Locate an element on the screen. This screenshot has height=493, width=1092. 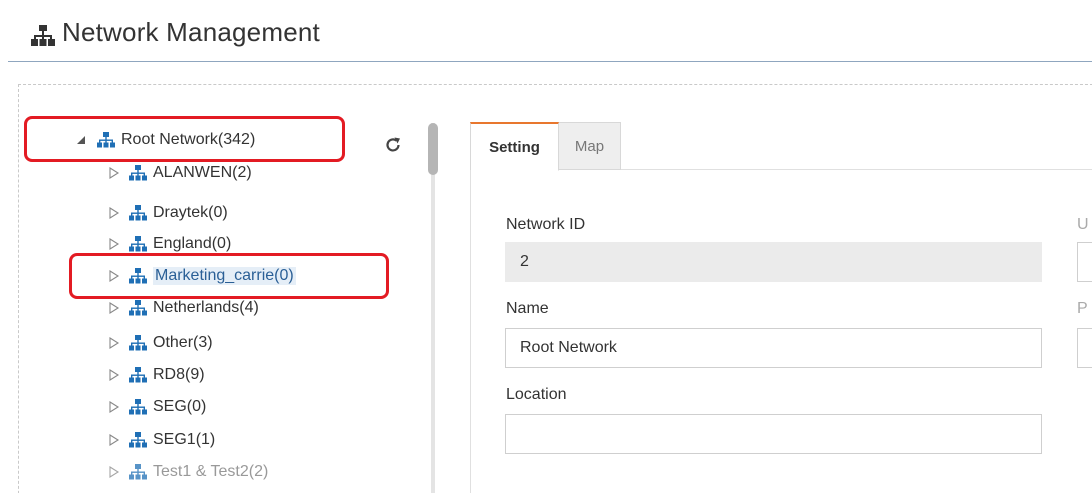
truncated-field-label: P is located at coordinates (1082, 308).